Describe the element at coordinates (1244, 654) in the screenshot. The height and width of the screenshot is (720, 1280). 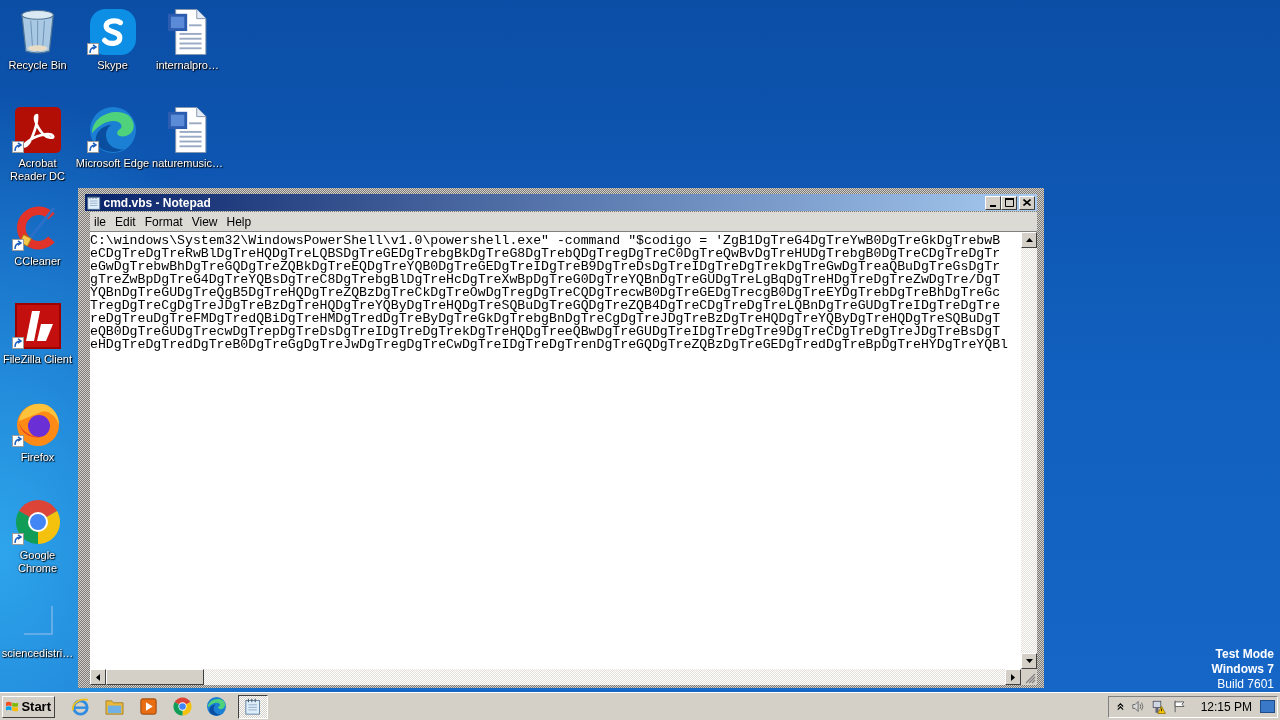
I see `system-notice-text: Test Mode` at that location.